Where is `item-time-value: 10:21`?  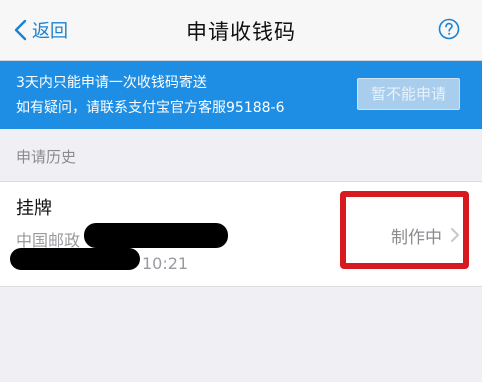
item-time-value: 10:21 is located at coordinates (165, 263).